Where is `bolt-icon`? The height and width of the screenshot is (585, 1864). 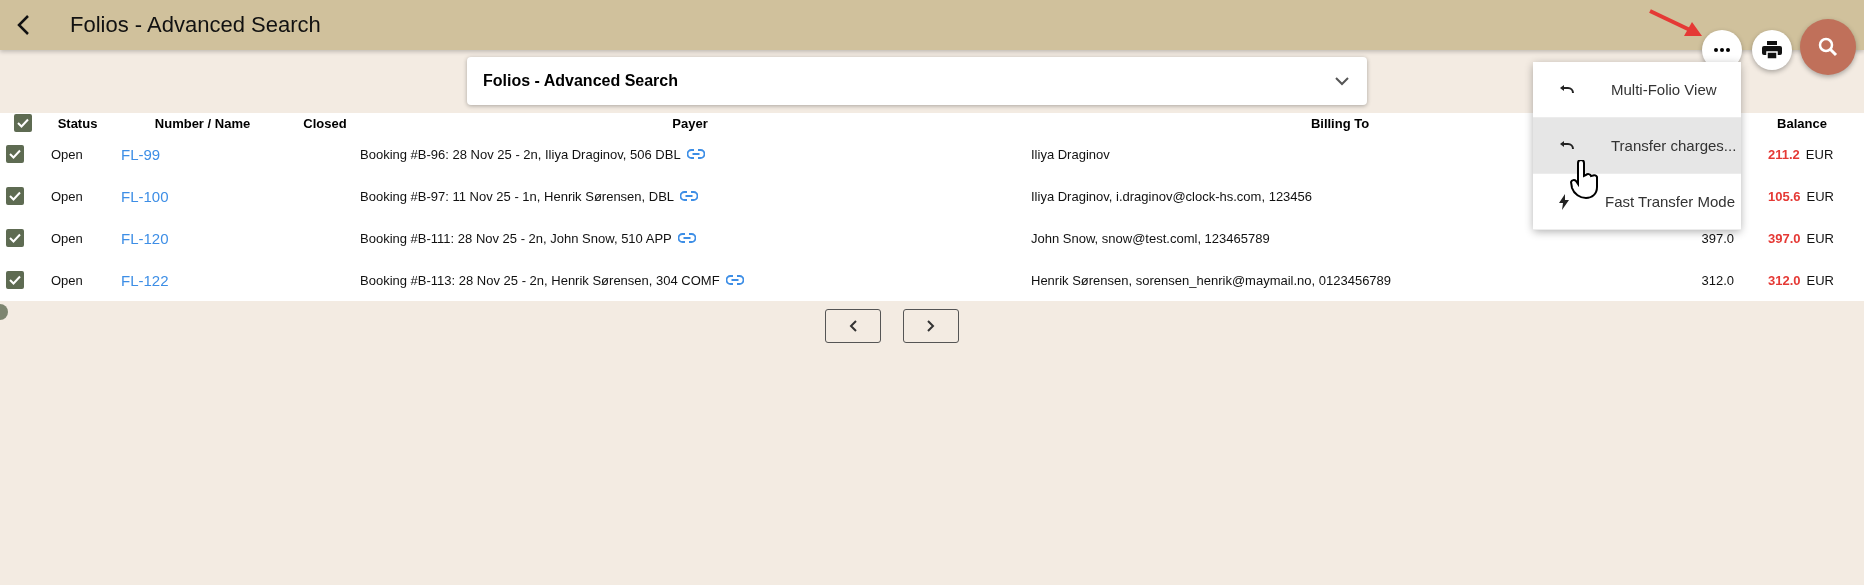 bolt-icon is located at coordinates (1564, 201).